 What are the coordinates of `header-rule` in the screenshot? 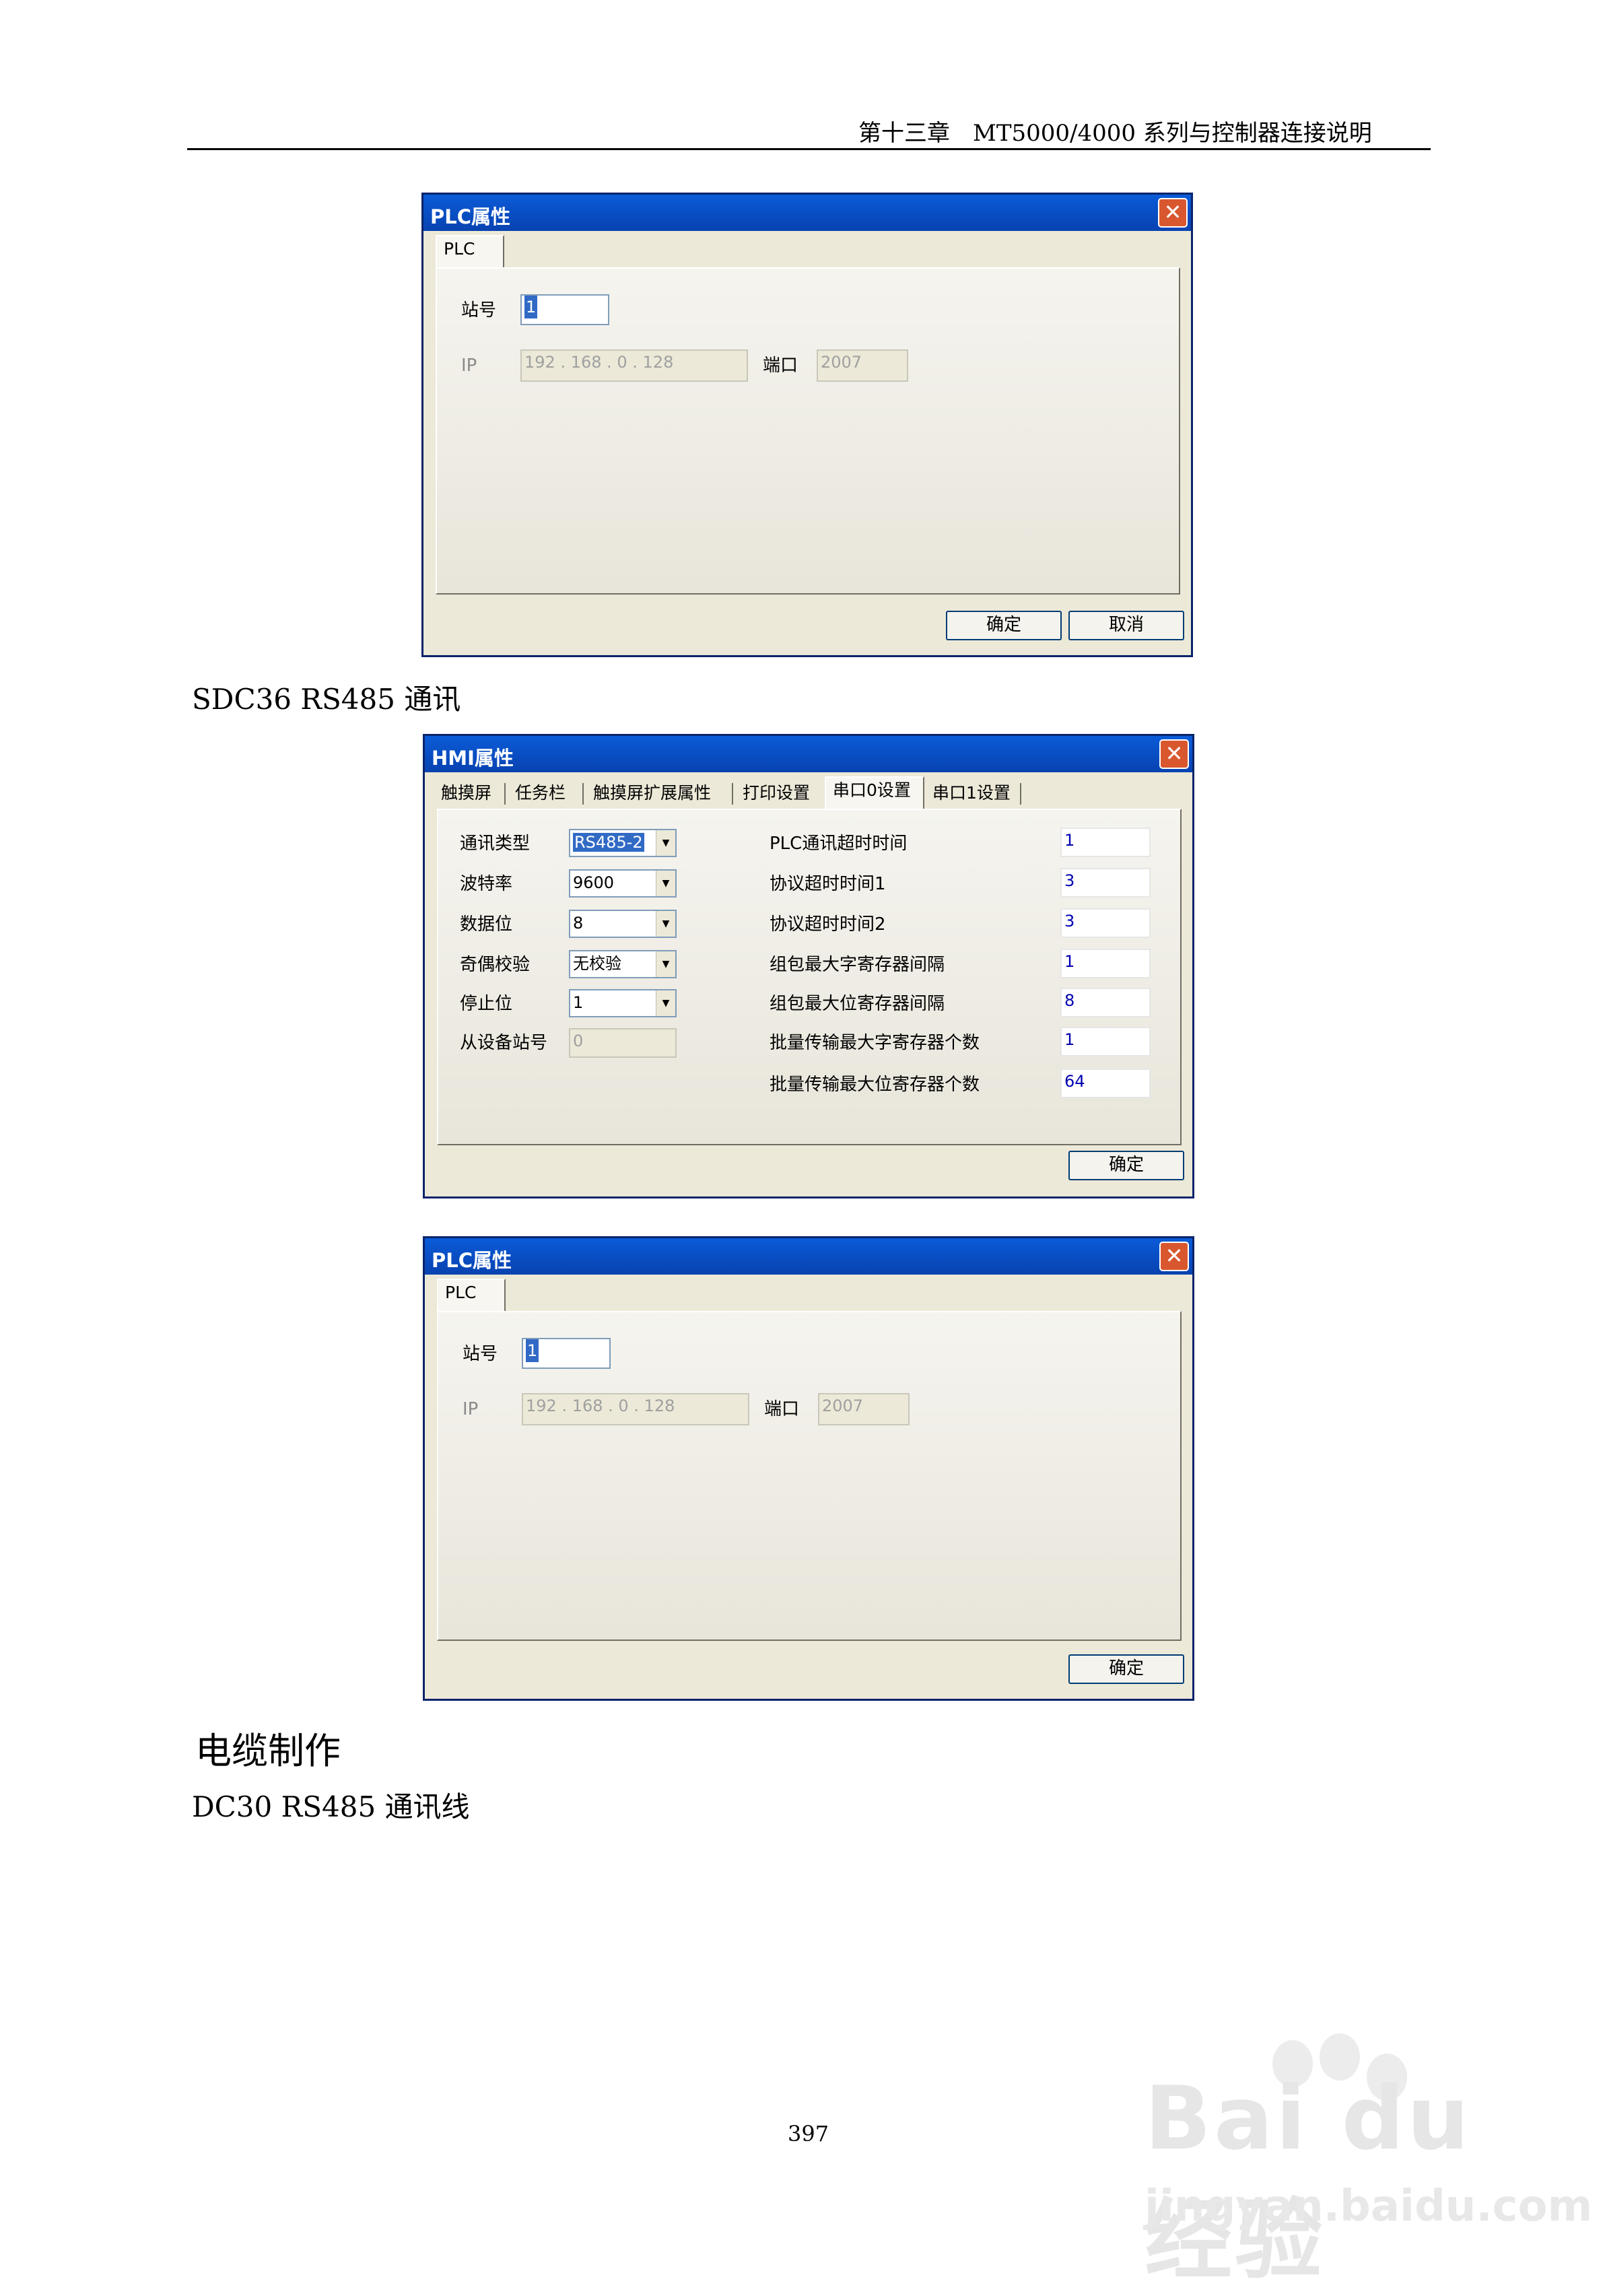 It's located at (809, 149).